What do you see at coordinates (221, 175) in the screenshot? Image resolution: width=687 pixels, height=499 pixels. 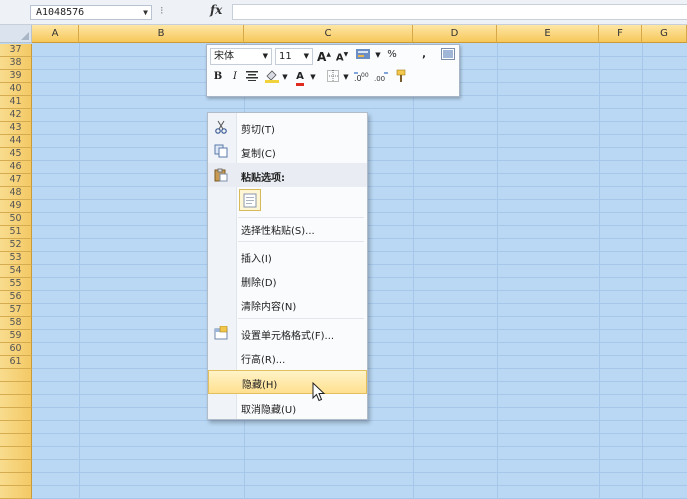 I see `clipboard-icon` at bounding box center [221, 175].